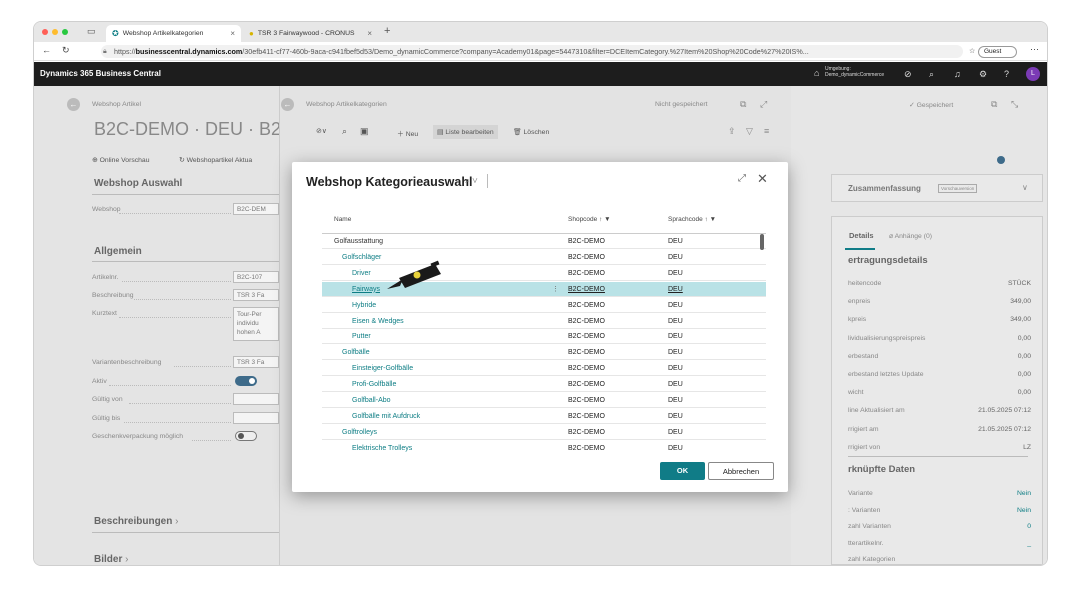 This screenshot has height=608, width=1080. What do you see at coordinates (1033, 74) in the screenshot?
I see `user-avatar: L` at bounding box center [1033, 74].